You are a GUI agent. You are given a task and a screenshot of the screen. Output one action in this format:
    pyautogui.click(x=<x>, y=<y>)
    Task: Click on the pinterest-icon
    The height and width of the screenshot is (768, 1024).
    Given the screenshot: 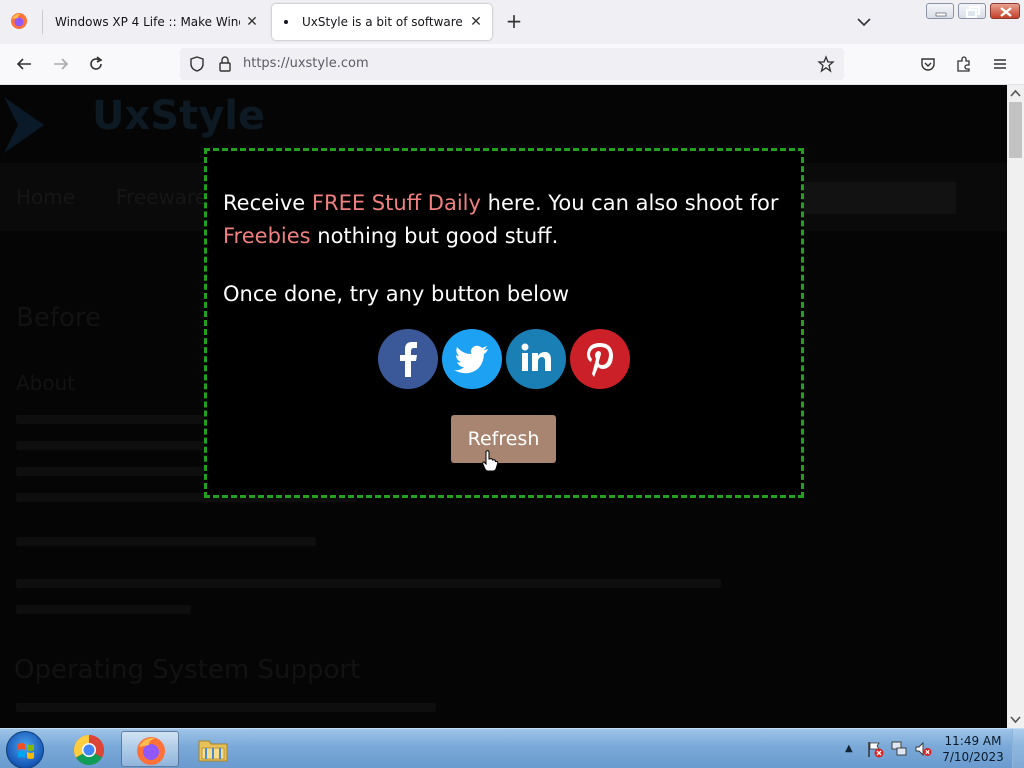 What is the action you would take?
    pyautogui.click(x=600, y=360)
    